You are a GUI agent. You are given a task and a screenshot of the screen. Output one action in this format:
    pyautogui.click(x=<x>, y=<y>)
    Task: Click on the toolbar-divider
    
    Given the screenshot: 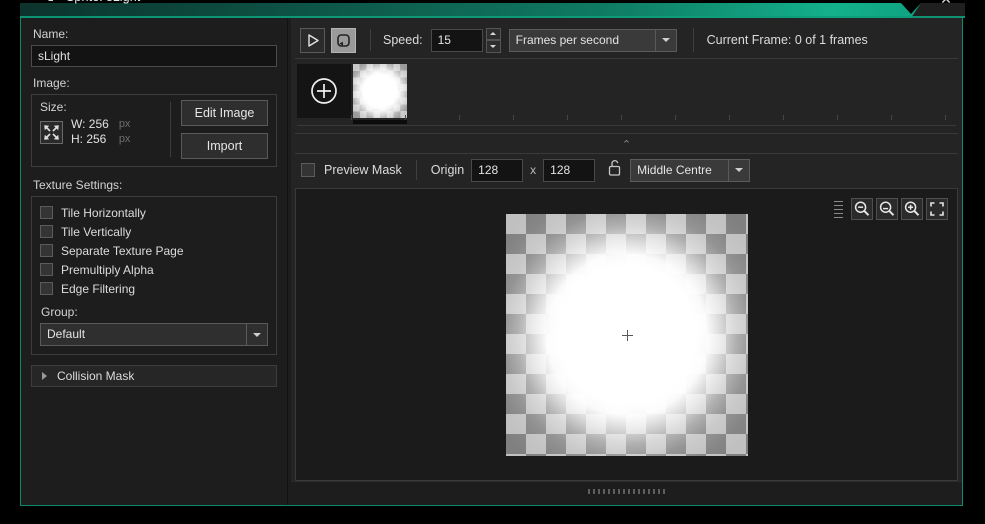 What is the action you would take?
    pyautogui.click(x=626, y=58)
    